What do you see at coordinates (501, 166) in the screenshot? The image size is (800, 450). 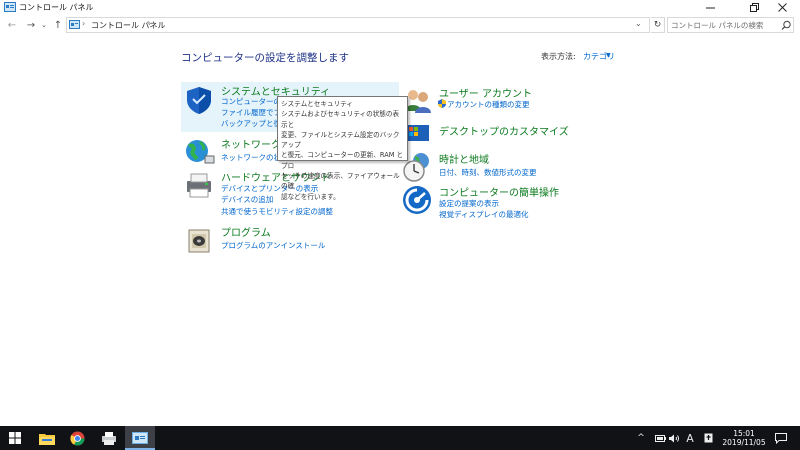 I see `category-clock-region: 時計と地域 日付、時刻、数値形式の変更` at bounding box center [501, 166].